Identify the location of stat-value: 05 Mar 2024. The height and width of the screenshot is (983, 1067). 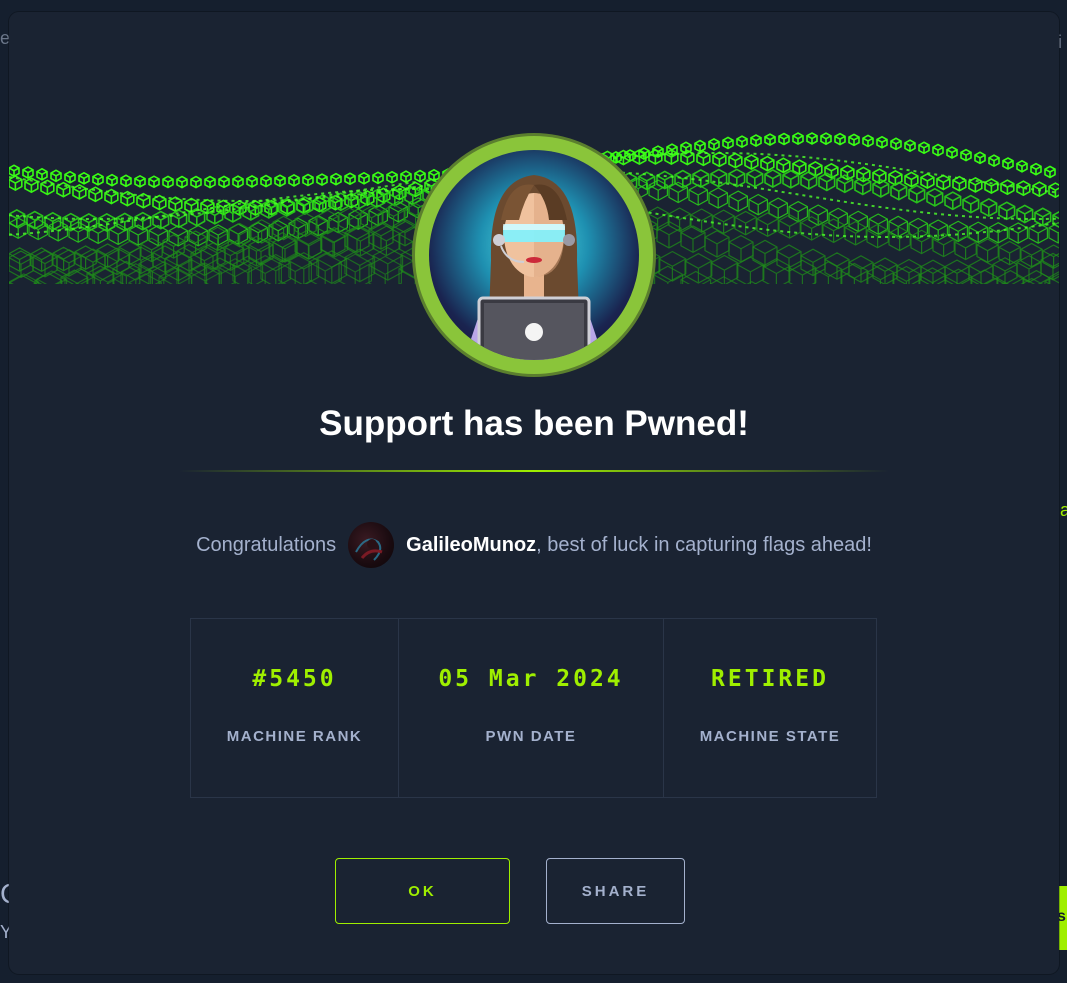
(531, 679).